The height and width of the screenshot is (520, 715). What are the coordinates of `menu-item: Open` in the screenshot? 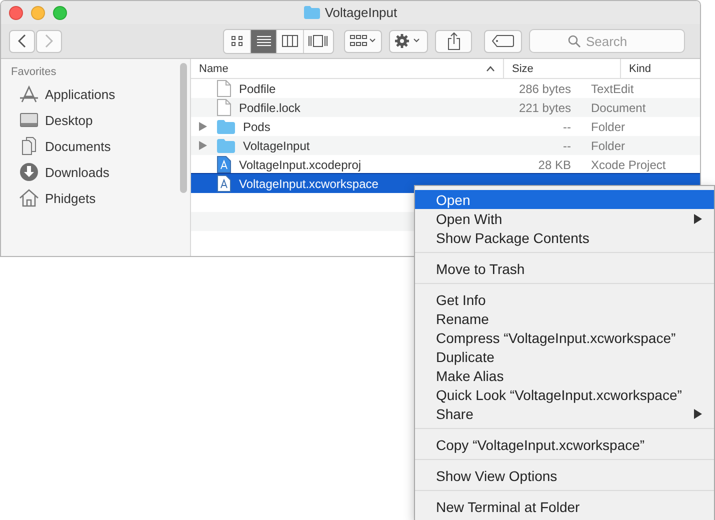 It's located at (564, 199).